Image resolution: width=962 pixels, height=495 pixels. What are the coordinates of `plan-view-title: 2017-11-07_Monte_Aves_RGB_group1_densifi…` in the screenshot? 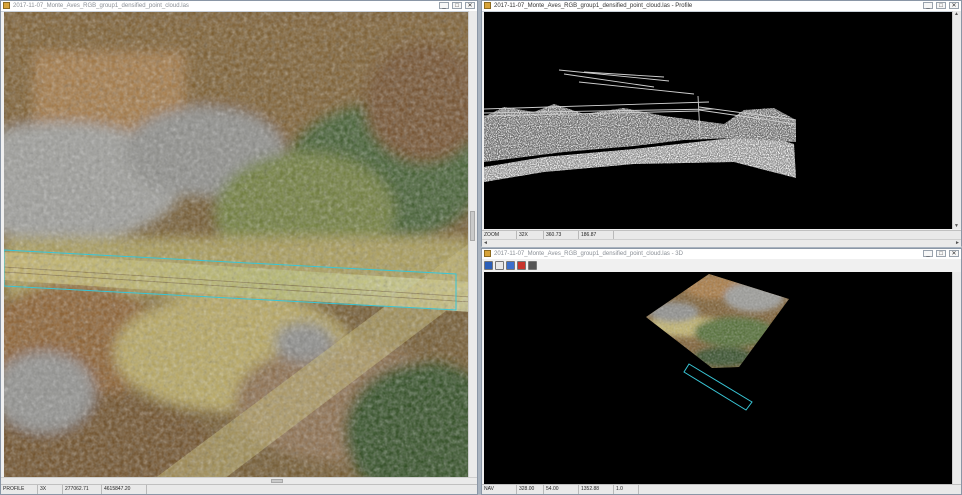 It's located at (101, 6).